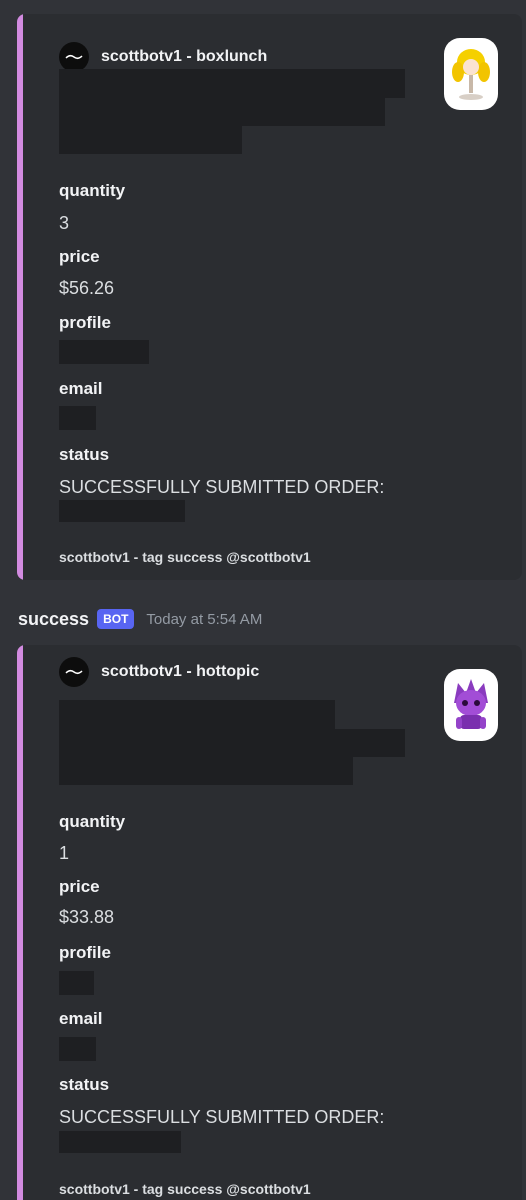  I want to click on field-value-price: $33.88, so click(87, 917).